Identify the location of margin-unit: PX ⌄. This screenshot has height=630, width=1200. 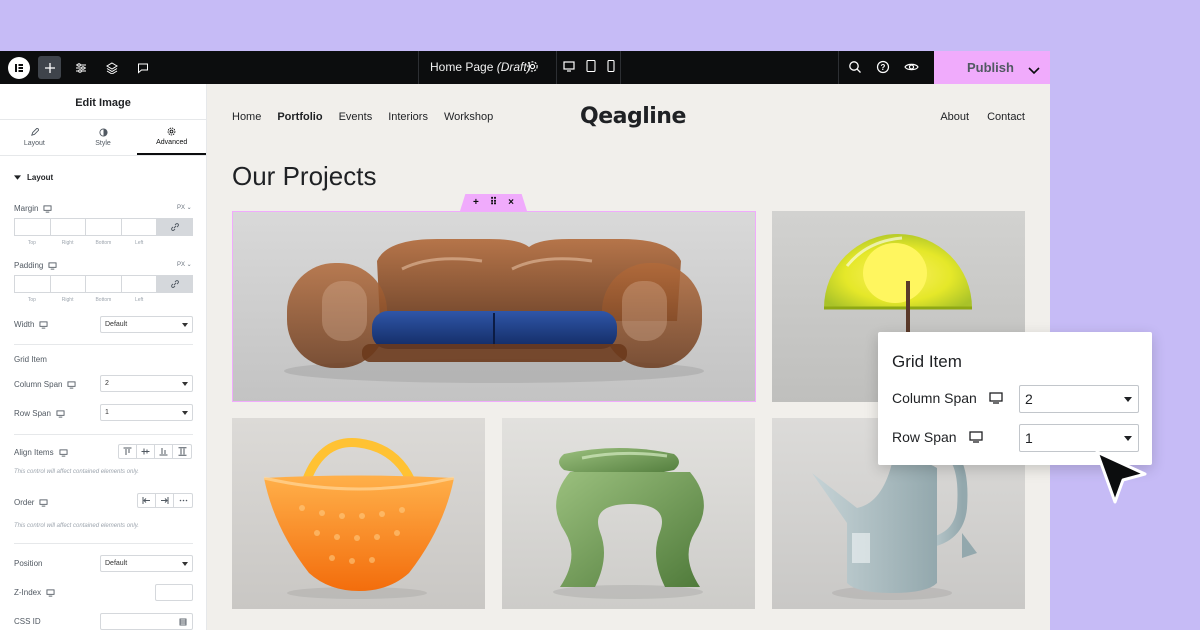
(184, 207).